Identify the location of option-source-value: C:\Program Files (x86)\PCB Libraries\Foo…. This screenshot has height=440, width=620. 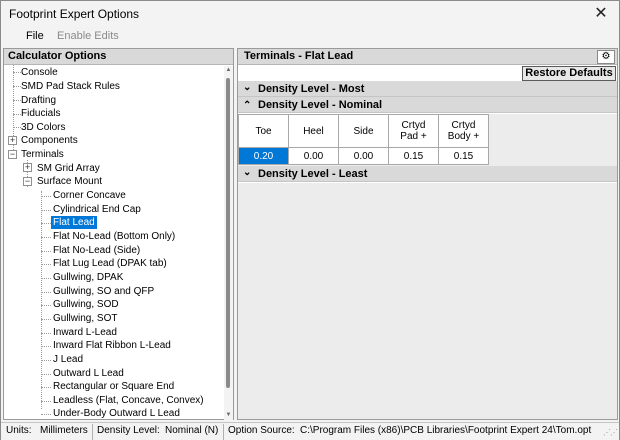
(446, 430).